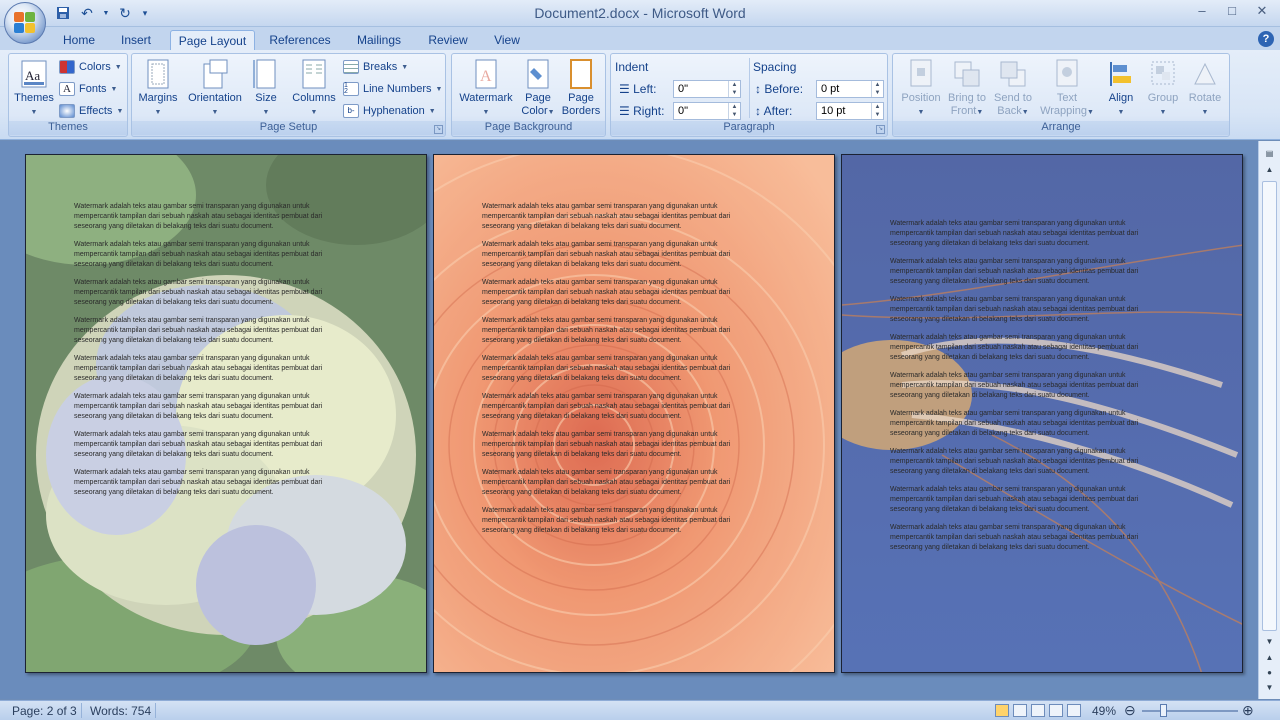 The image size is (1280, 720). Describe the element at coordinates (486, 98) in the screenshot. I see `watermark-label: Watermark` at that location.